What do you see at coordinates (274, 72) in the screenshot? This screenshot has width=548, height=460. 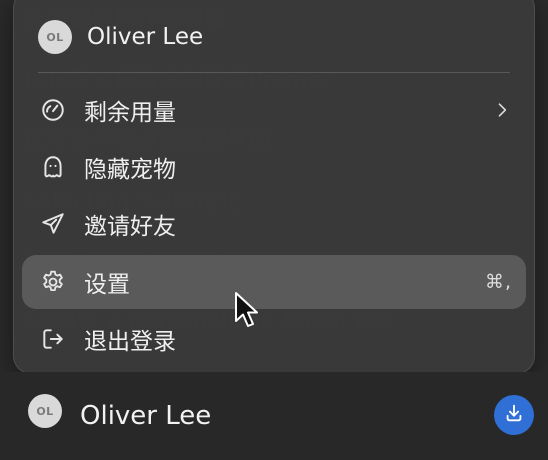 I see `menu-divider` at bounding box center [274, 72].